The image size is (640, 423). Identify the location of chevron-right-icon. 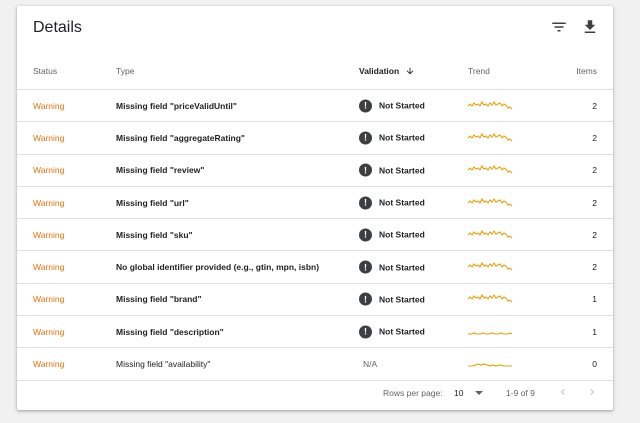
(592, 392).